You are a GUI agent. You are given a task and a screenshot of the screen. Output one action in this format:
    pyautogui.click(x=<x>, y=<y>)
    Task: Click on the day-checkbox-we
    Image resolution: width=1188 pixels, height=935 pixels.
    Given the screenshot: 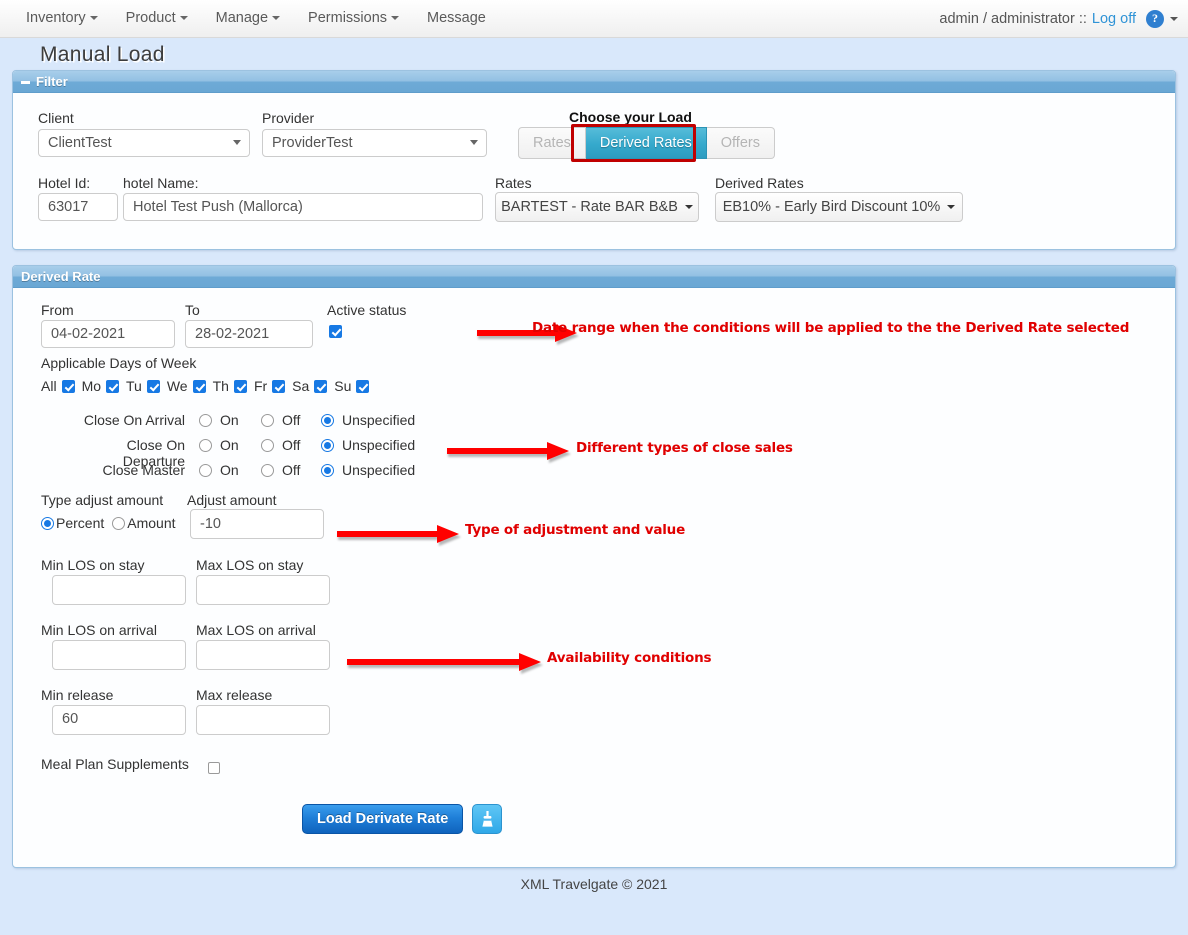 What is the action you would take?
    pyautogui.click(x=199, y=386)
    